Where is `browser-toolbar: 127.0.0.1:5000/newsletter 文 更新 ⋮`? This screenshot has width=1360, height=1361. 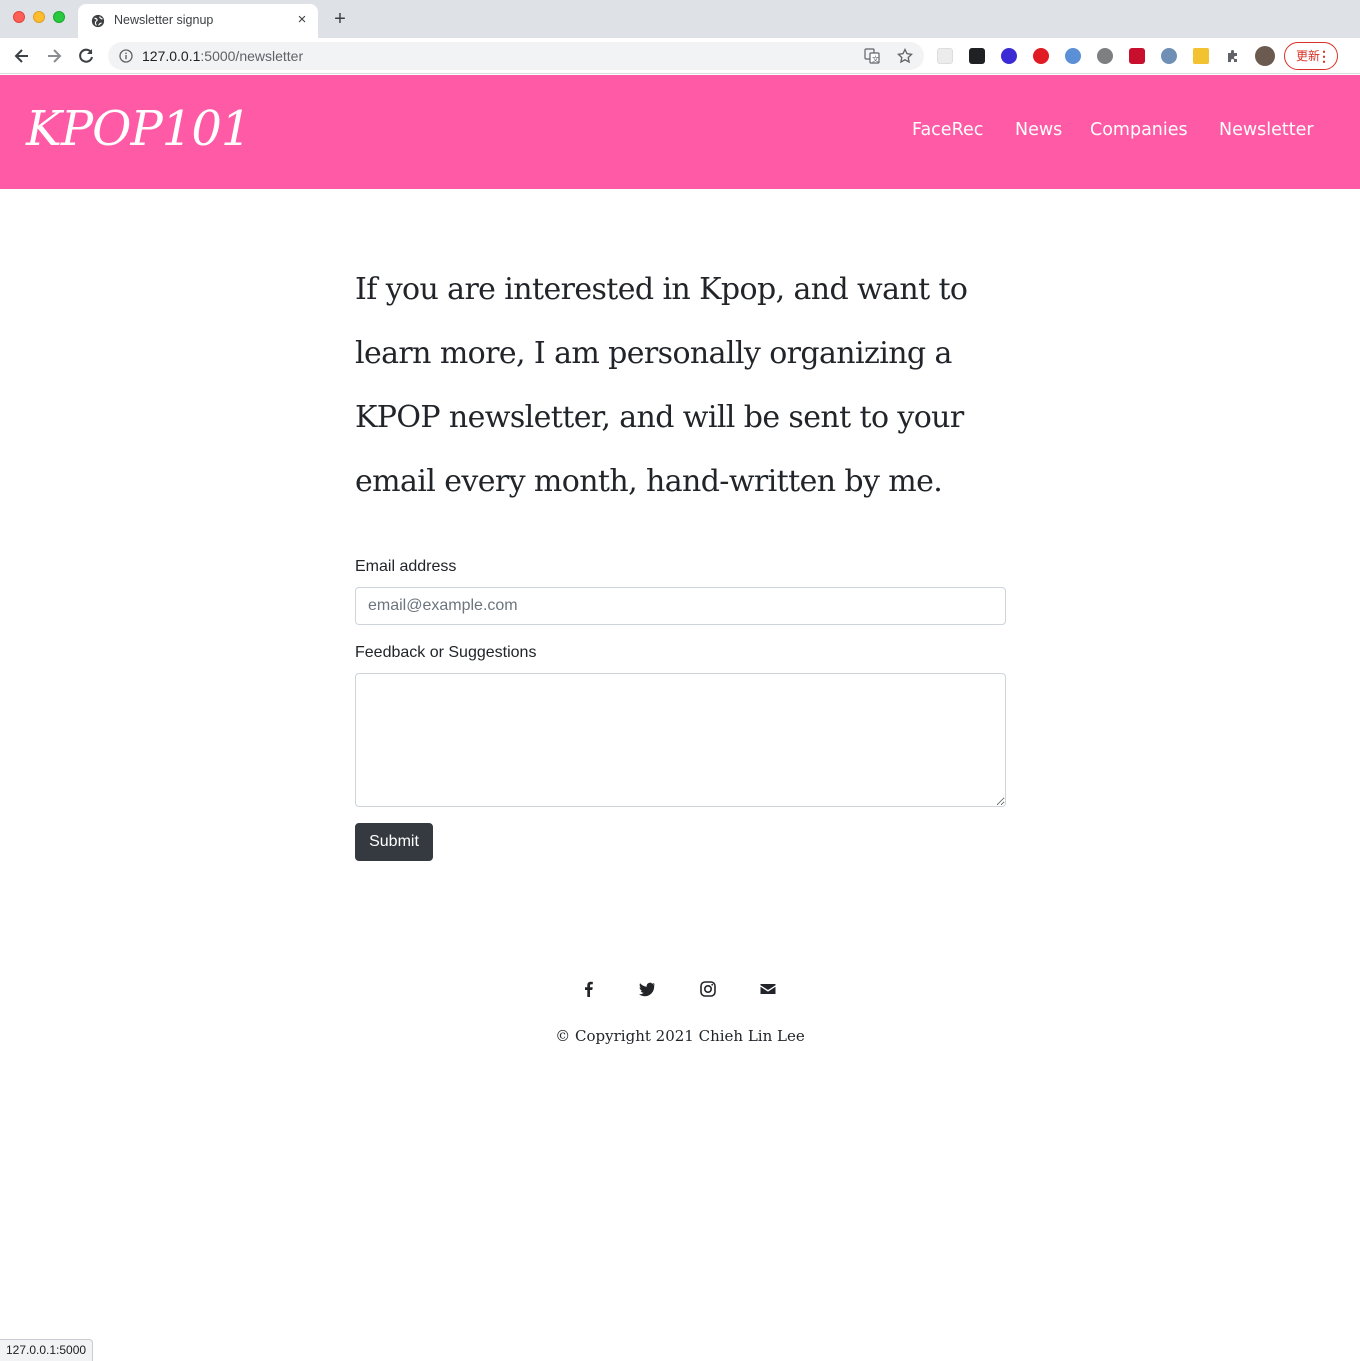
browser-toolbar: 127.0.0.1:5000/newsletter 文 更新 ⋮ is located at coordinates (680, 56).